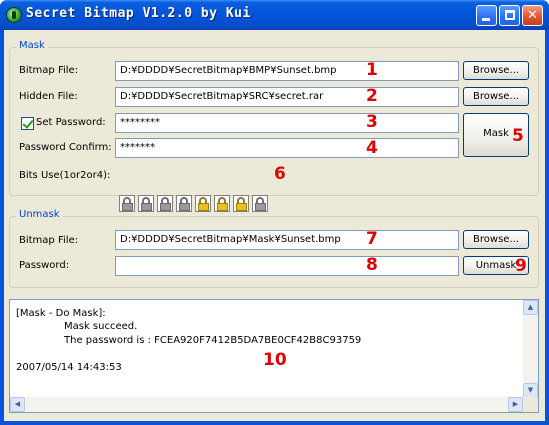 Image resolution: width=549 pixels, height=425 pixels. What do you see at coordinates (372, 148) in the screenshot?
I see `annotation-4: 4` at bounding box center [372, 148].